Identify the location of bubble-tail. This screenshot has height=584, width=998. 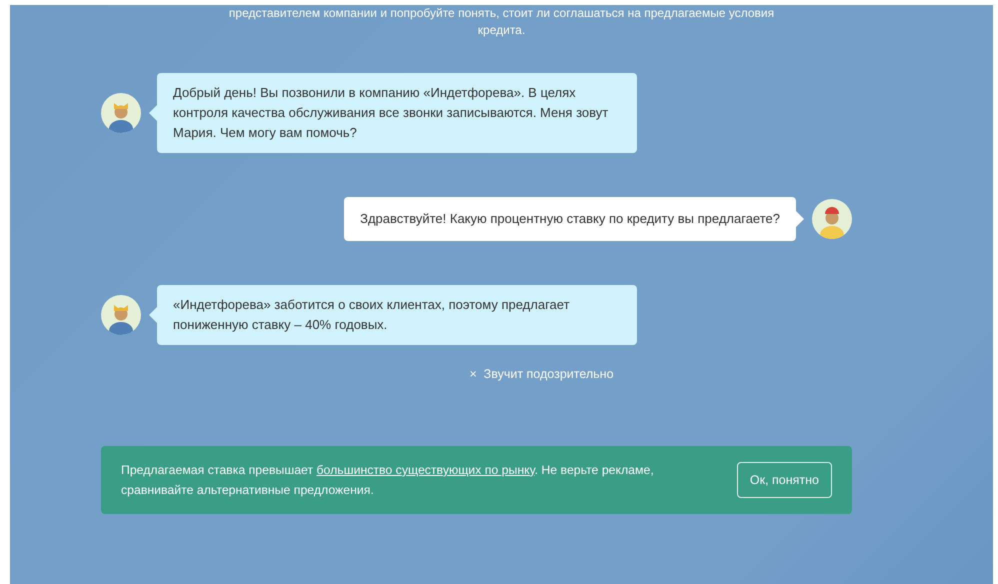
(800, 219).